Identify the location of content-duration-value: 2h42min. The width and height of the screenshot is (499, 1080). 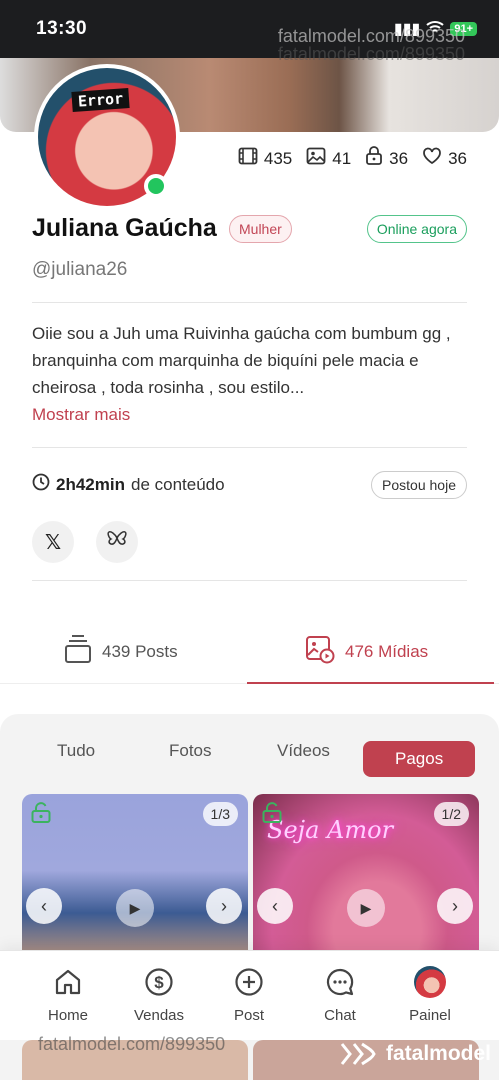
(90, 484).